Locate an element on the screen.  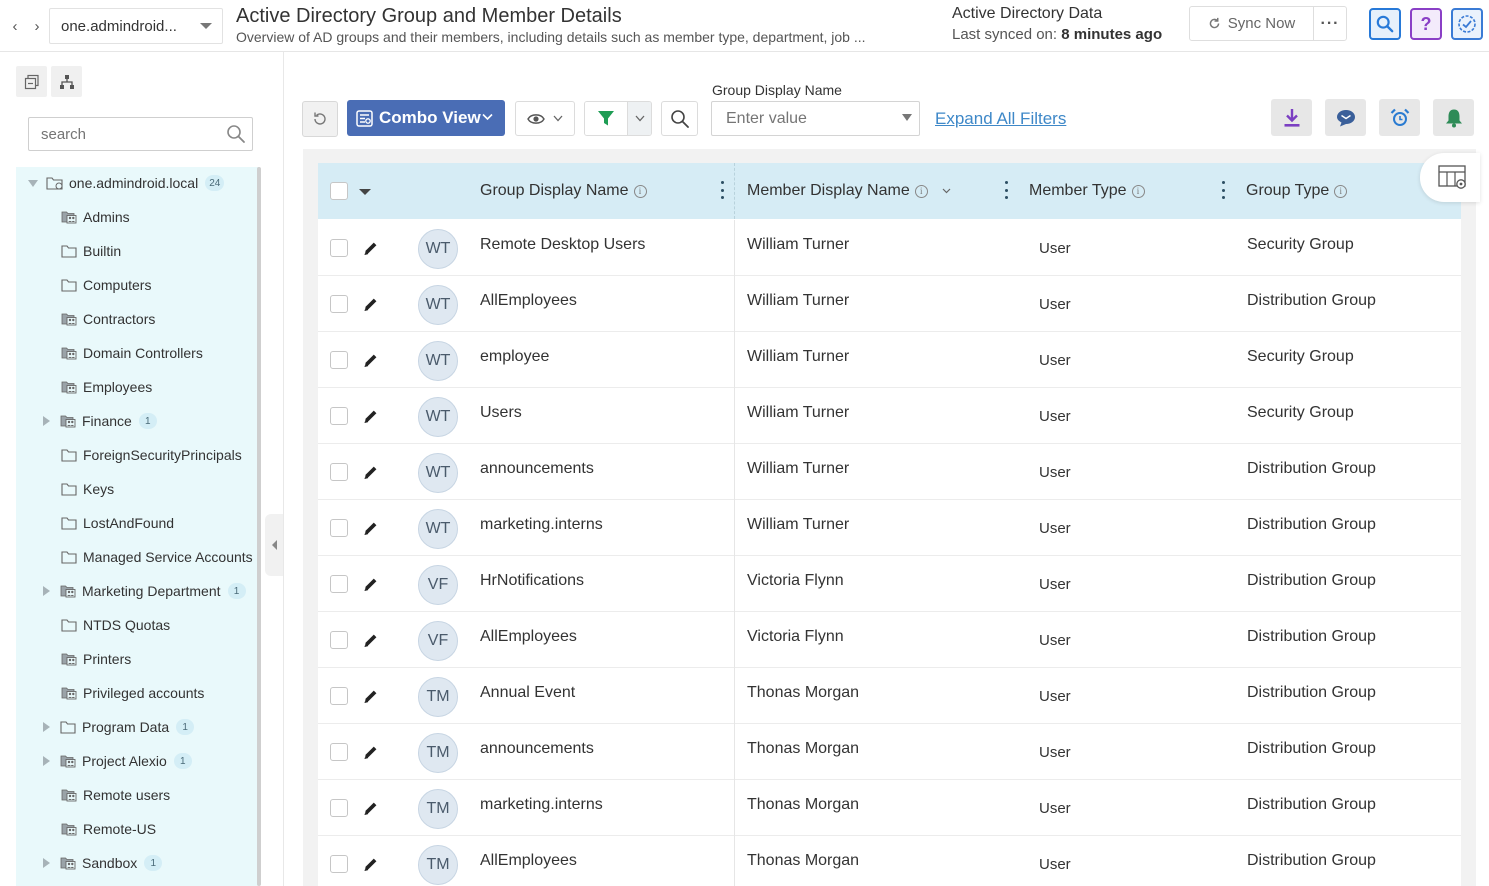
tree-item: ForeignSecurityPrincipals is located at coordinates (129, 455).